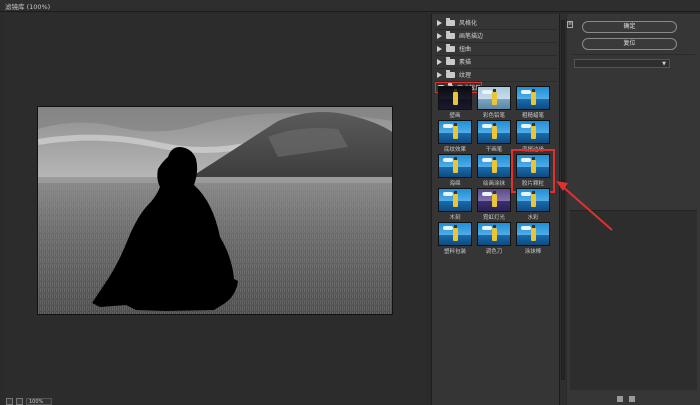  I want to click on filter-thumb-plastic-wrap: 塑料包装, so click(455, 239).